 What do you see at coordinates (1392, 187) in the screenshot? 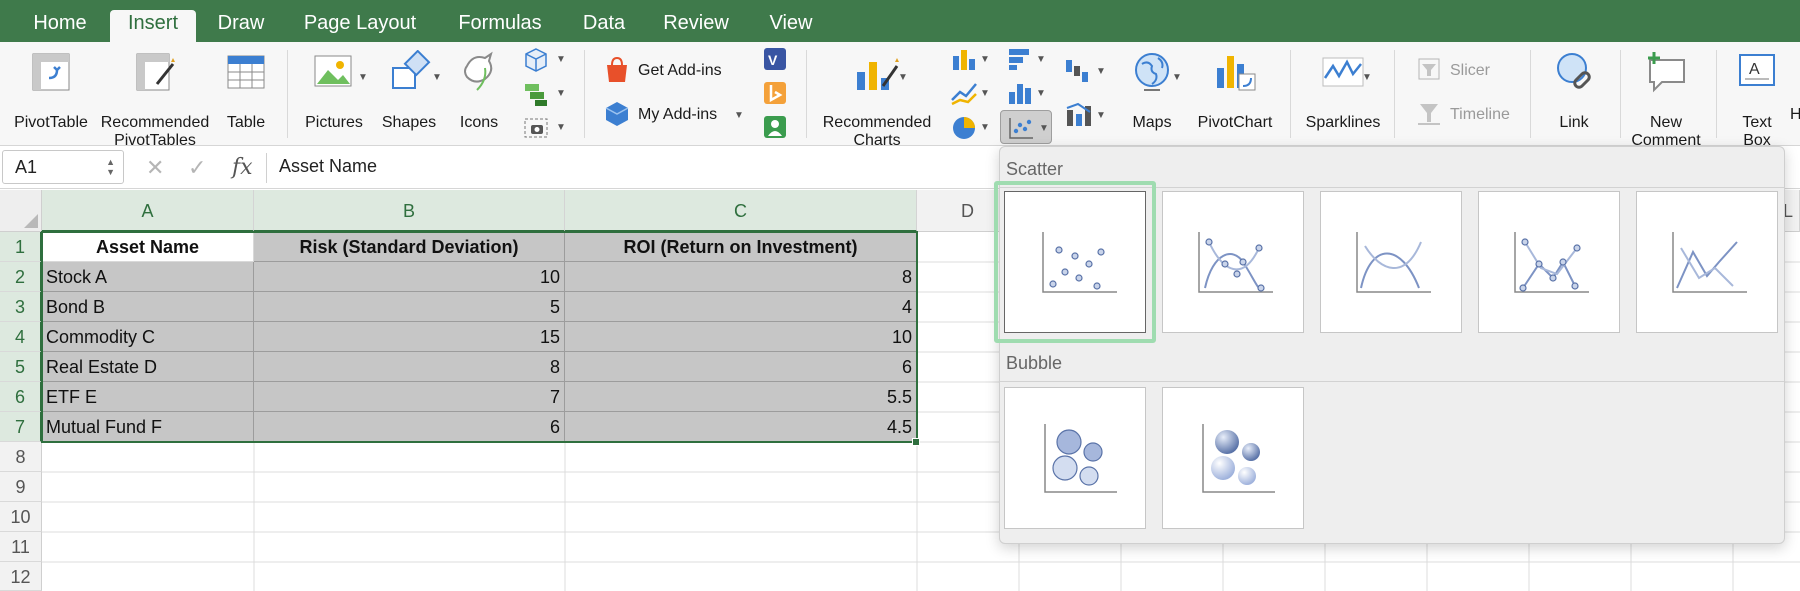
I see `gallery-divider` at bounding box center [1392, 187].